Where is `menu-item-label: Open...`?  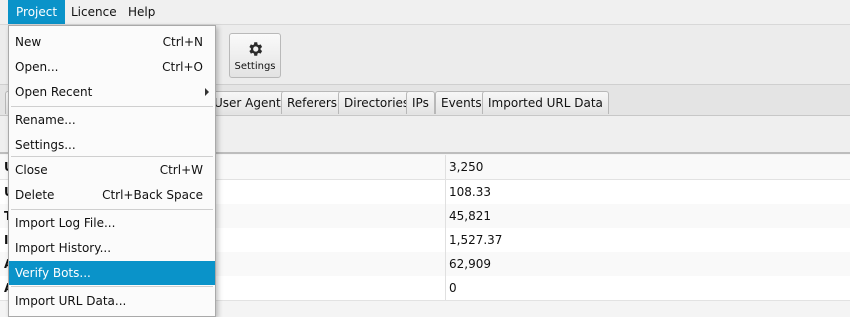
menu-item-label: Open... is located at coordinates (37, 67).